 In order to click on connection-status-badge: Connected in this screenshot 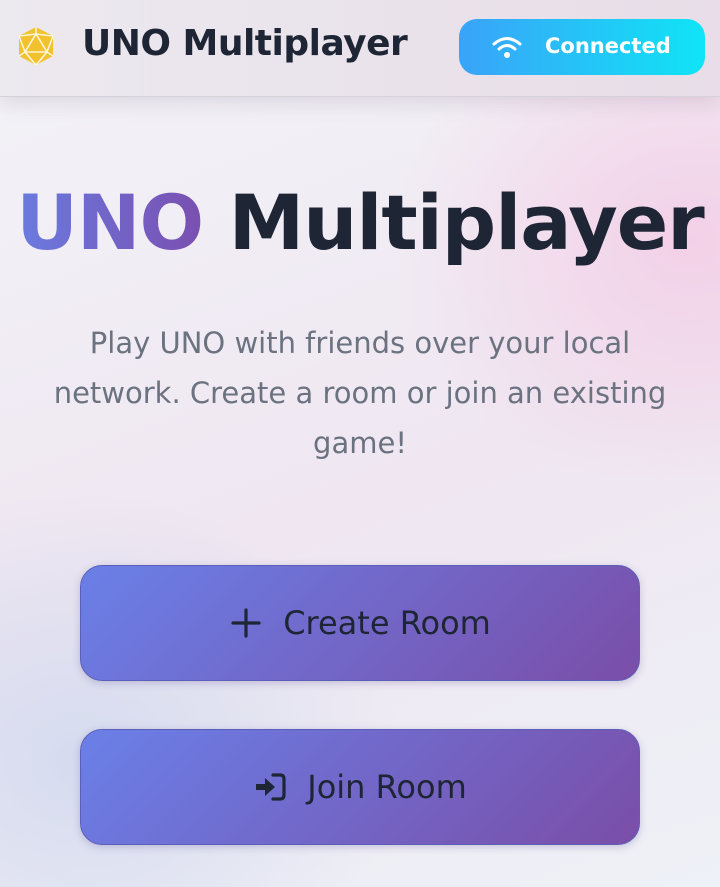, I will do `click(582, 47)`.